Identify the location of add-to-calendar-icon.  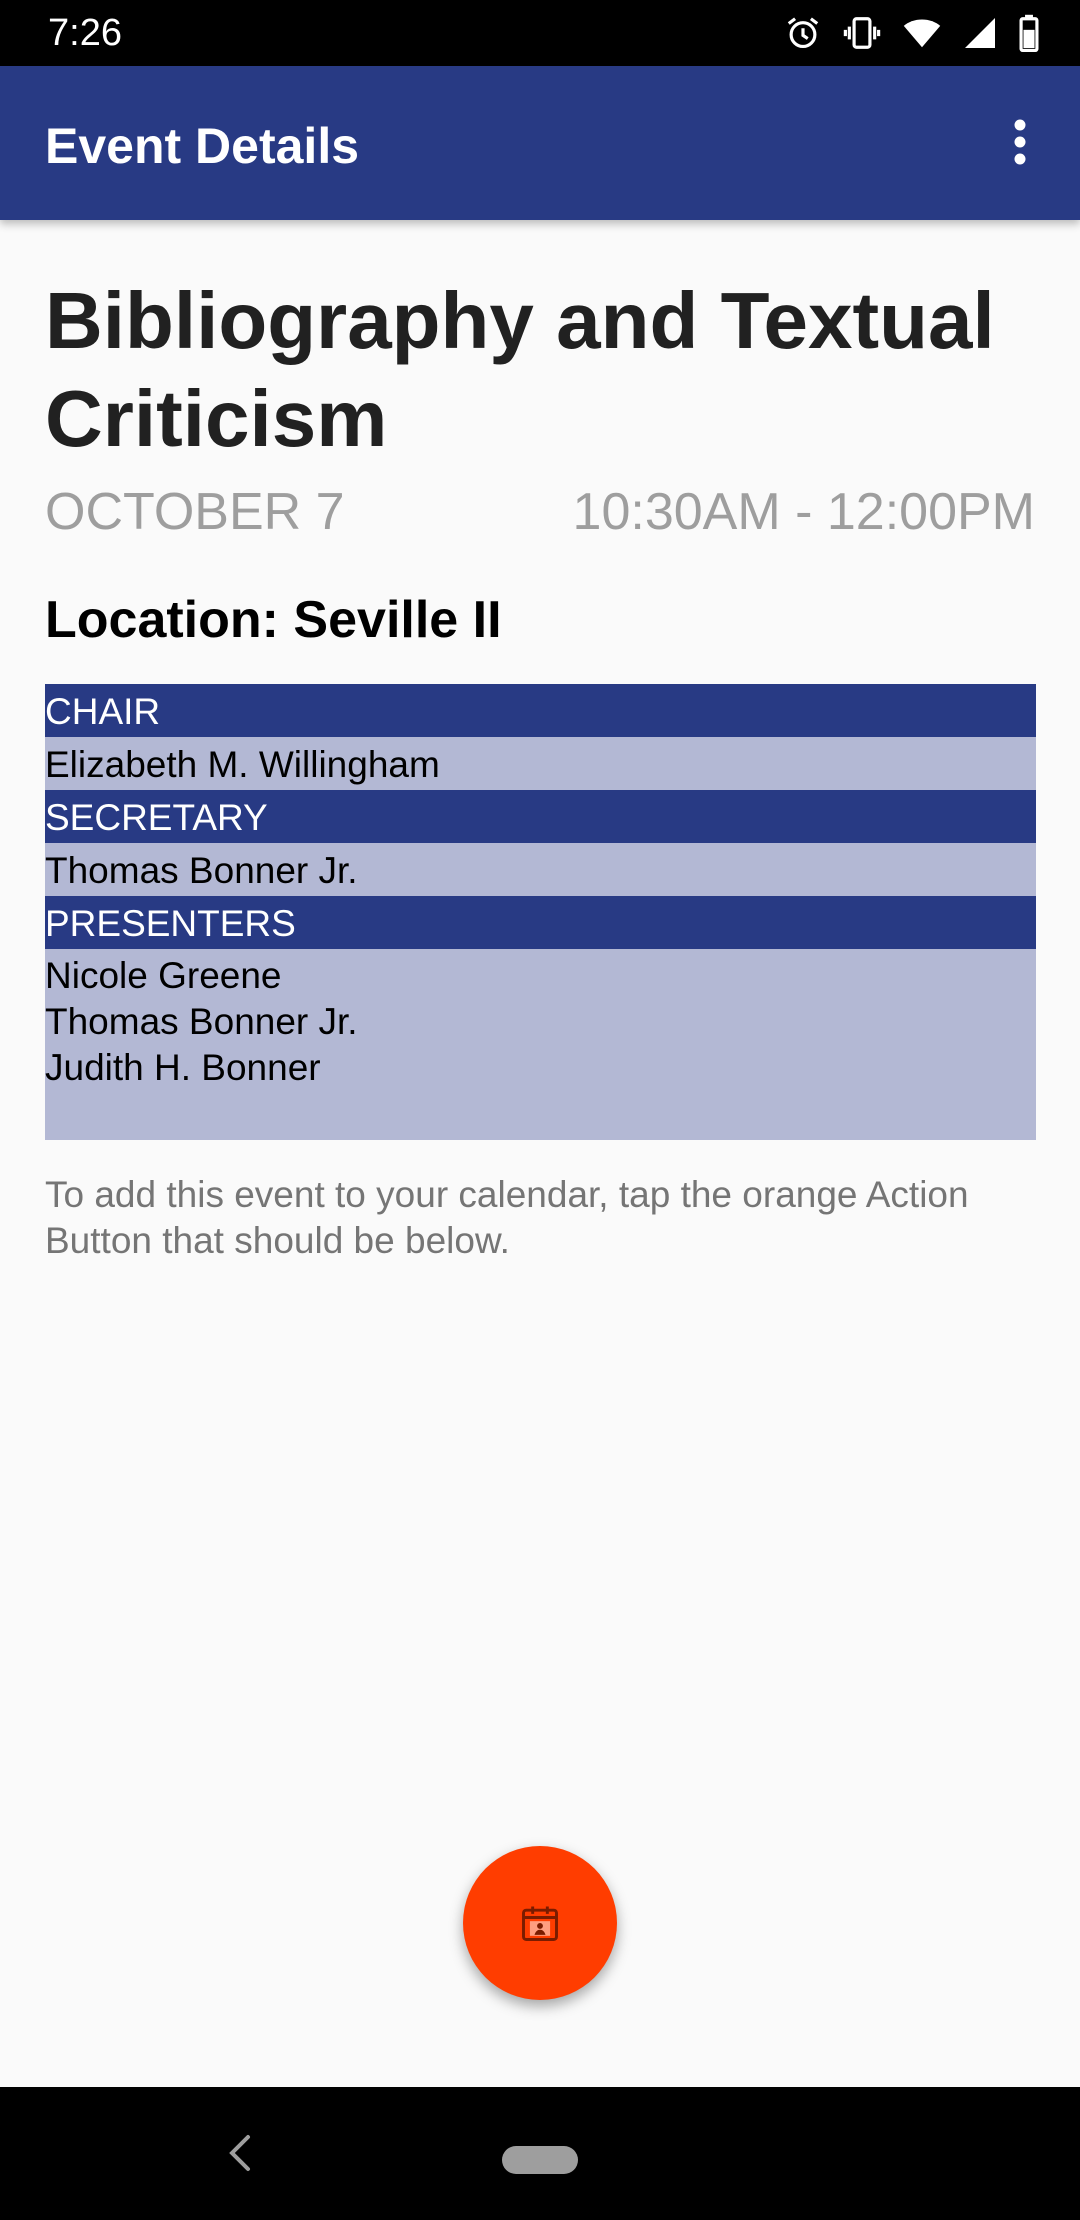
(540, 1923).